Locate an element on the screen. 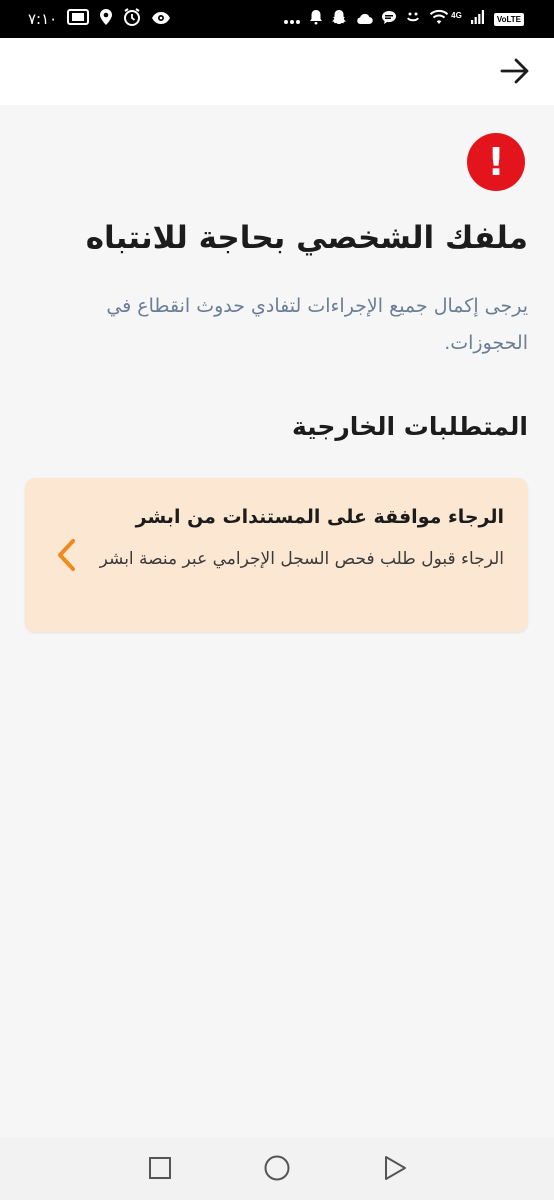 The image size is (554, 1200). chevron-left-icon is located at coordinates (67, 555).